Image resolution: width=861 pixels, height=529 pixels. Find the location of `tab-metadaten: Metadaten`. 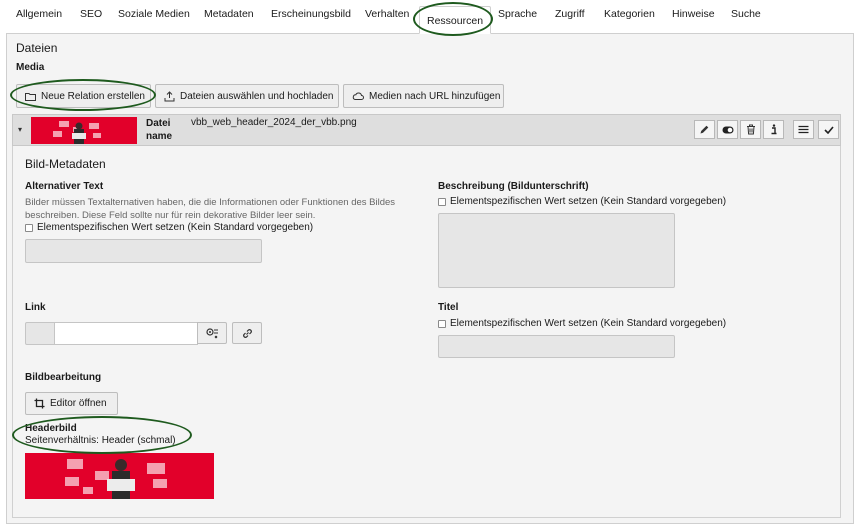

tab-metadaten: Metadaten is located at coordinates (229, 14).